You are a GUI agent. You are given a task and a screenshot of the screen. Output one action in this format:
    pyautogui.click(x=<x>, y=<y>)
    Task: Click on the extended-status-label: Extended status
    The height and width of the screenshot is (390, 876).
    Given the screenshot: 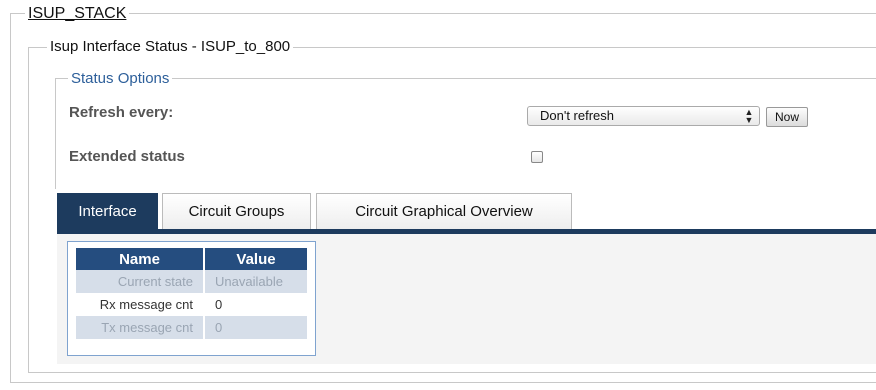 What is the action you would take?
    pyautogui.click(x=127, y=156)
    